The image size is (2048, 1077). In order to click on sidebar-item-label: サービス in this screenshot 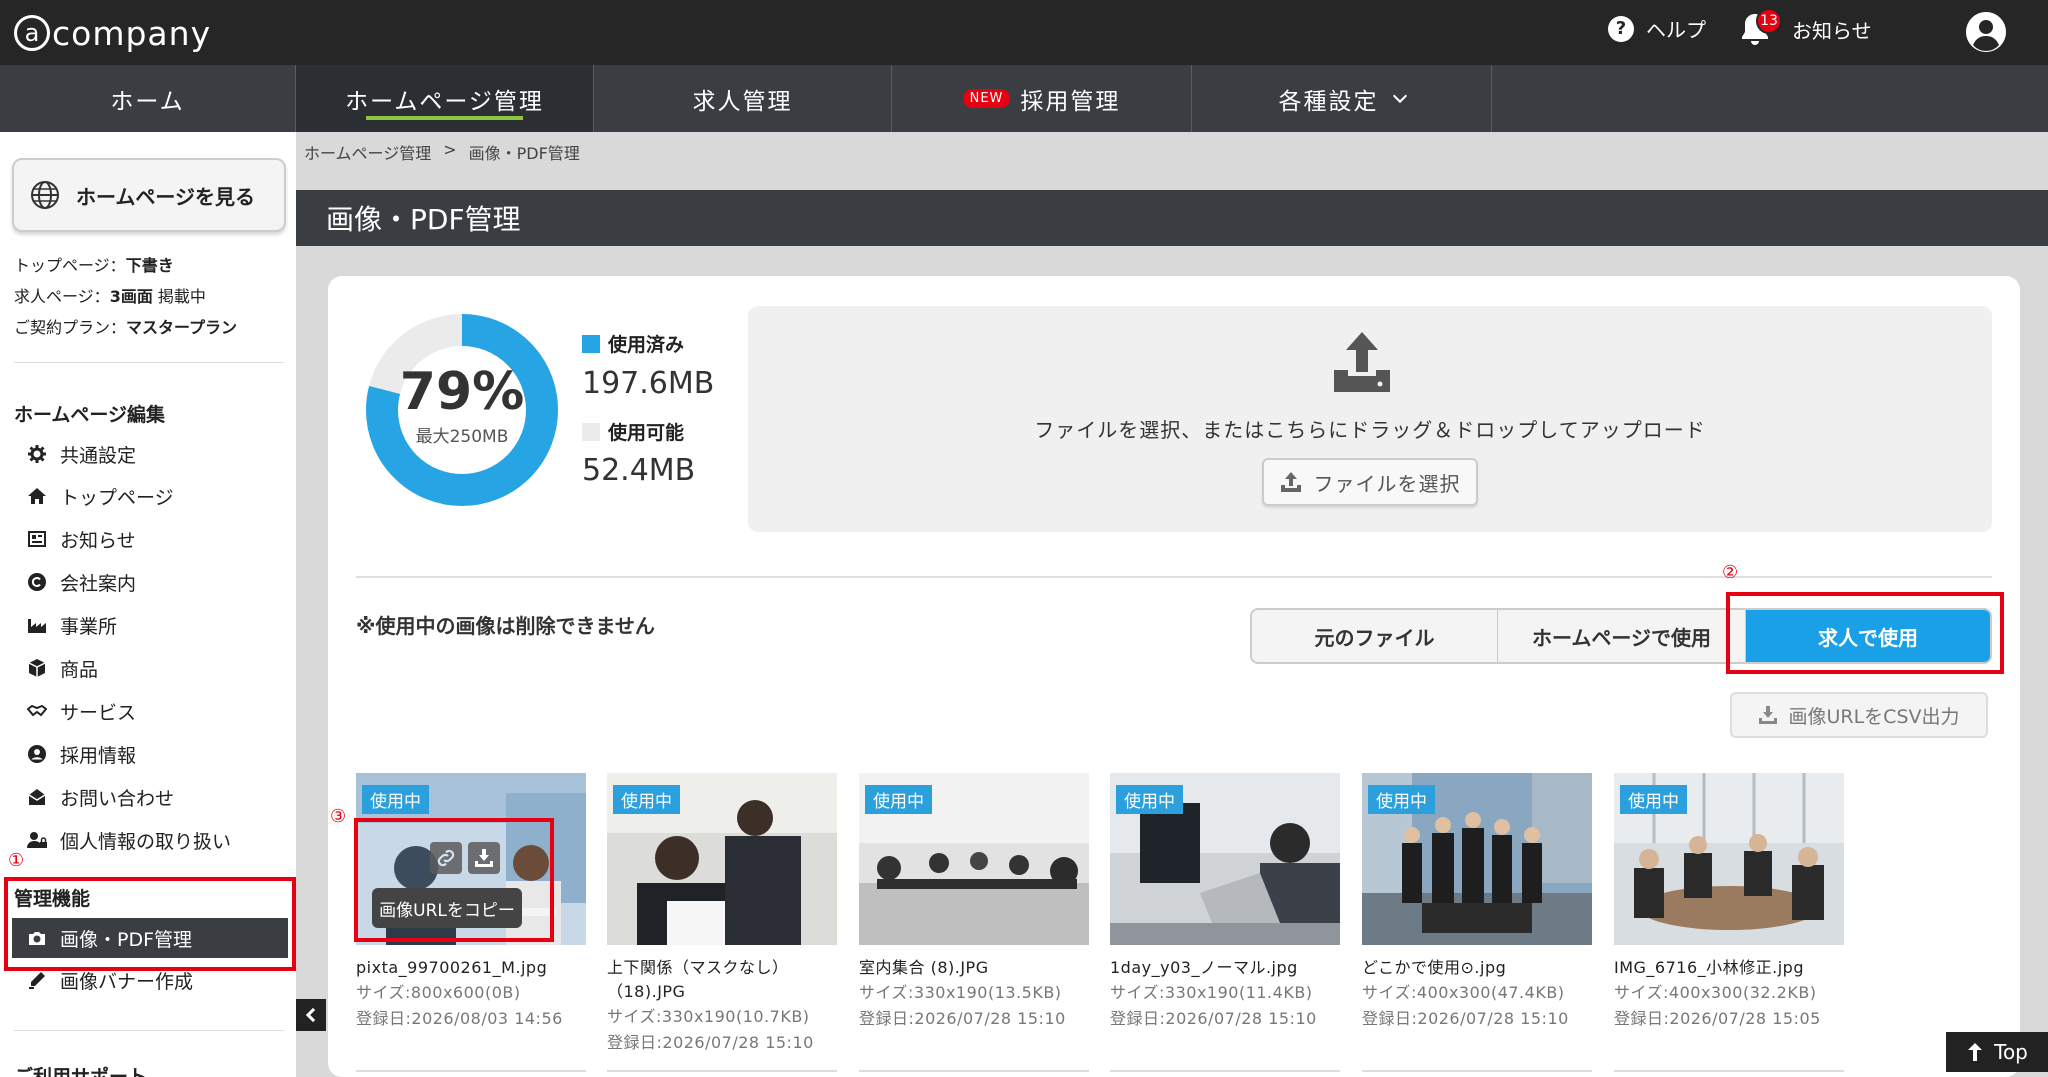, I will do `click(98, 712)`.